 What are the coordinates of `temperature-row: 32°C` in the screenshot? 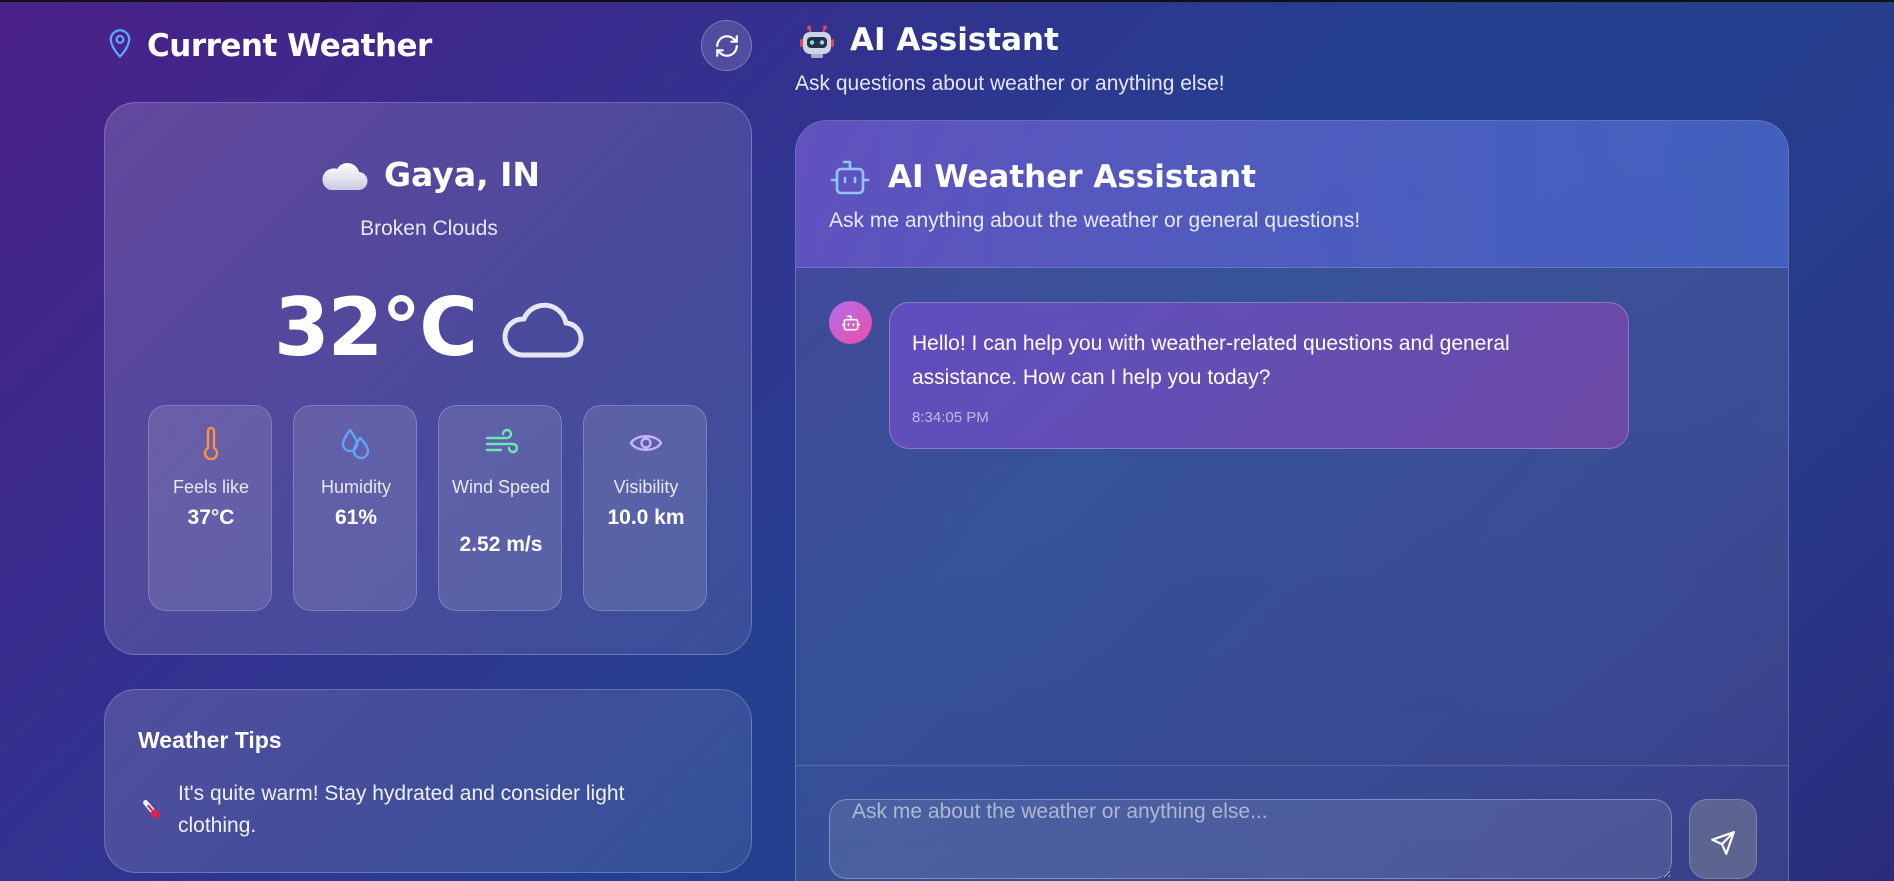 It's located at (429, 327).